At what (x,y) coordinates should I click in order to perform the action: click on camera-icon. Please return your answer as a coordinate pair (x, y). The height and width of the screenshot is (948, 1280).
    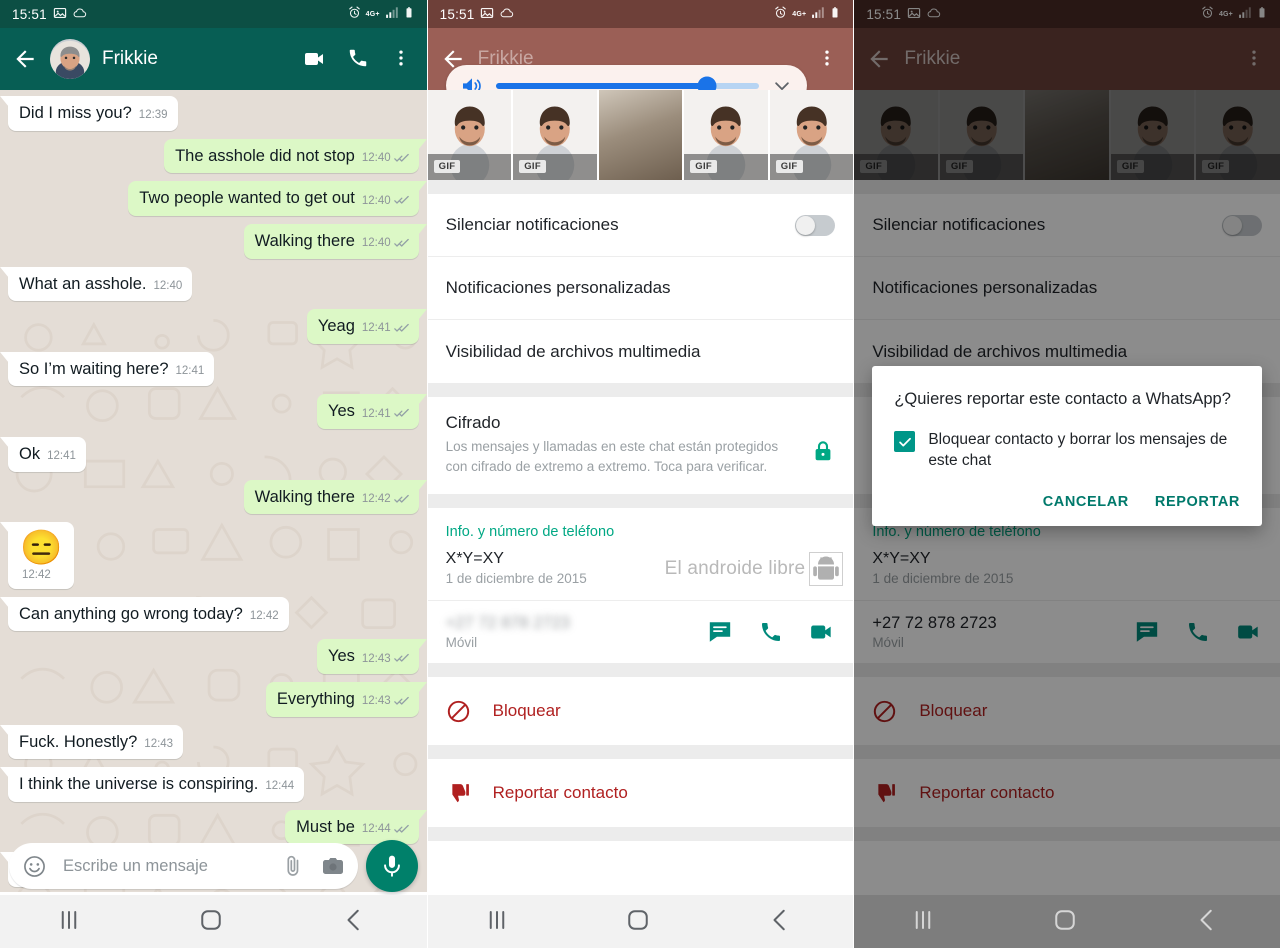
    Looking at the image, I should click on (330, 866).